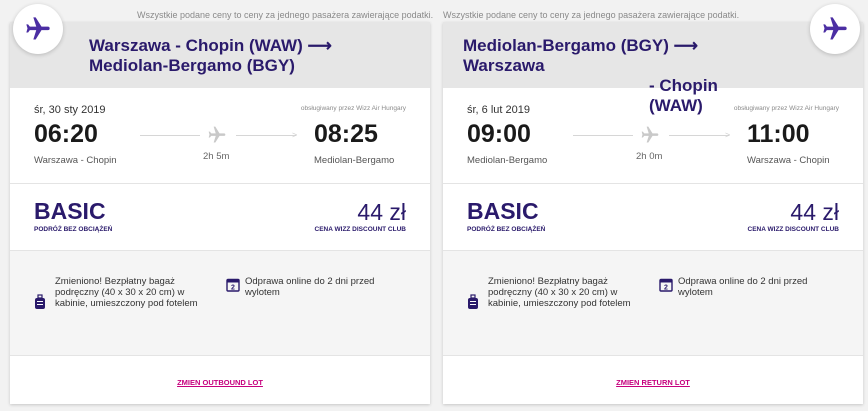  Describe the element at coordinates (778, 134) in the screenshot. I see `arrival-time: 11:00` at that location.